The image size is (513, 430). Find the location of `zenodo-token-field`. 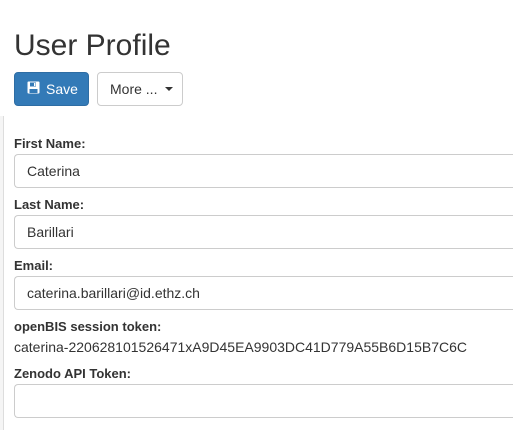

zenodo-token-field is located at coordinates (263, 401).